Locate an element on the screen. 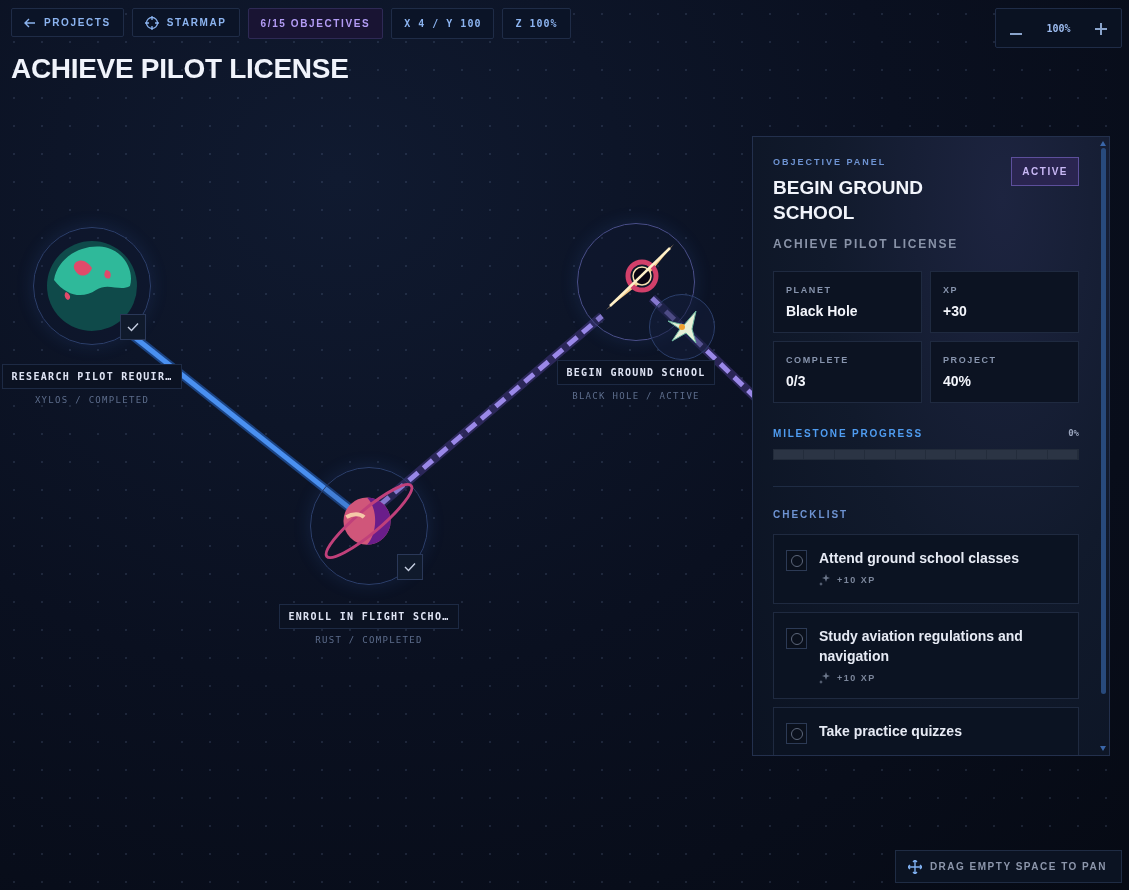  milestone-label: MILESTONE PROGRESS is located at coordinates (848, 433).